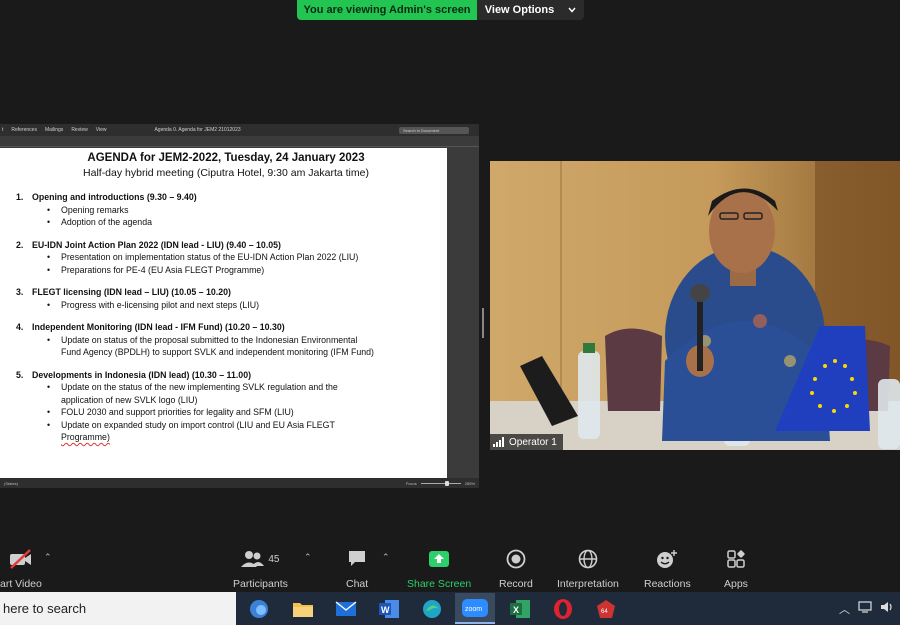  Describe the element at coordinates (439, 559) in the screenshot. I see `share-screen-icon` at that location.